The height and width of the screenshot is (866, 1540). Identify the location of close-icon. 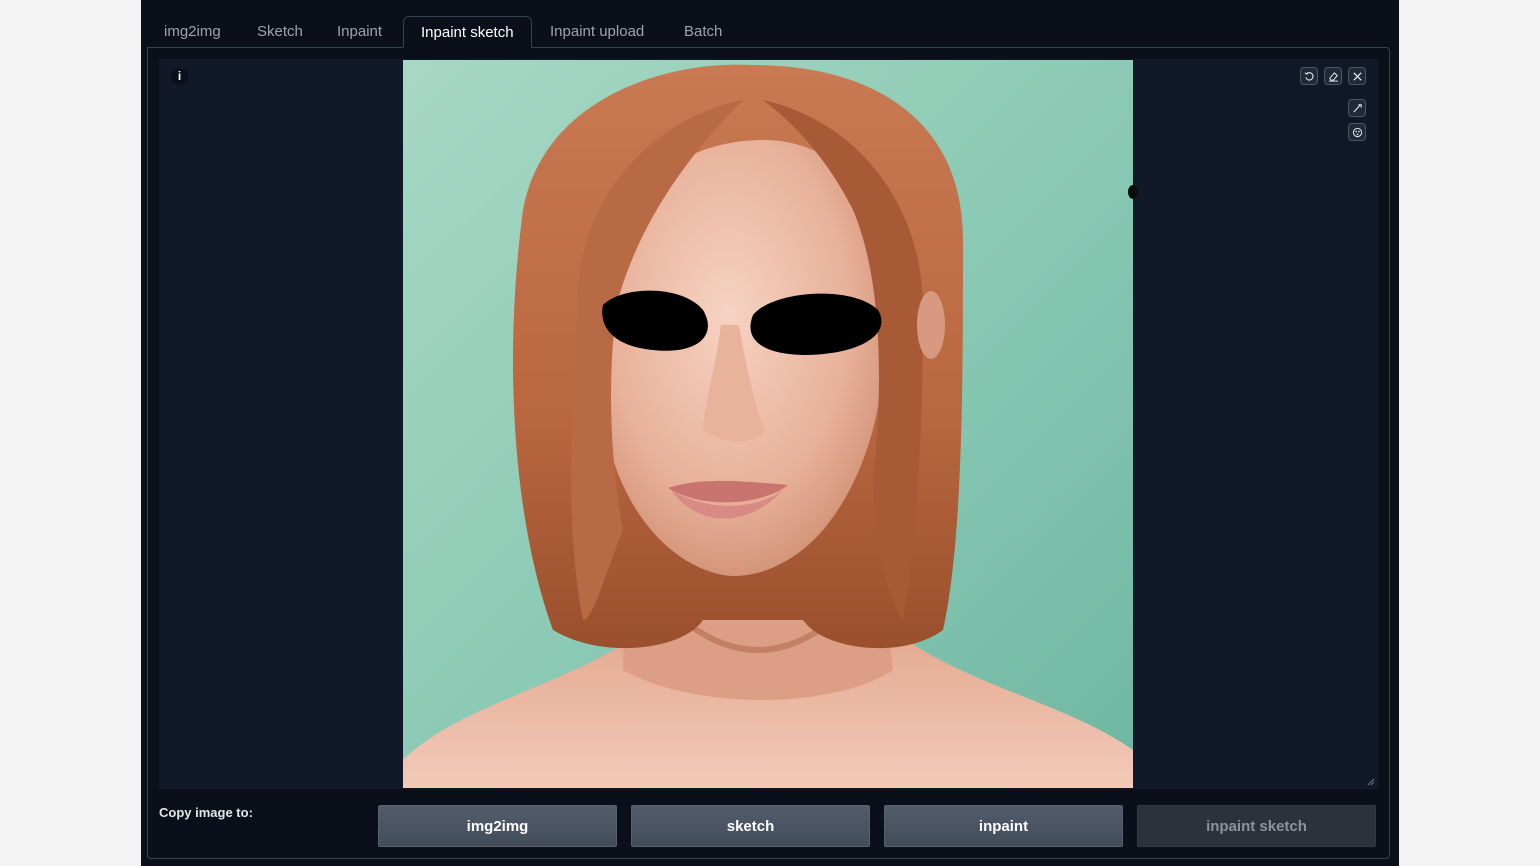
(1357, 76).